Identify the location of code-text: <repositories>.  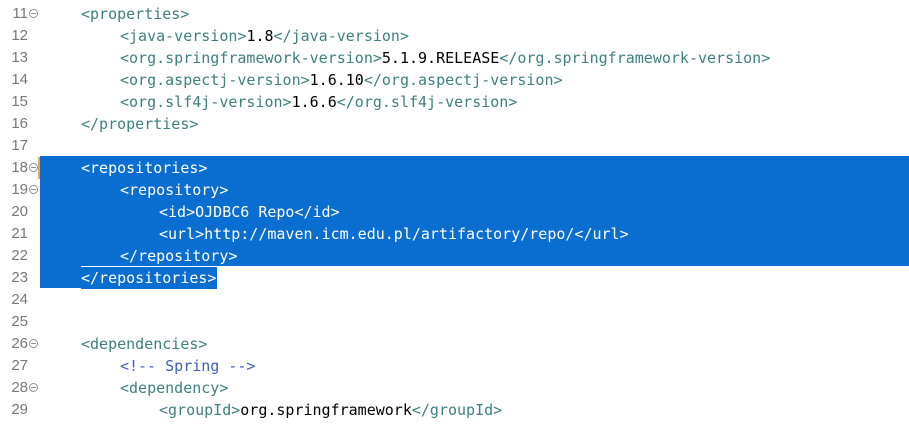
(144, 168).